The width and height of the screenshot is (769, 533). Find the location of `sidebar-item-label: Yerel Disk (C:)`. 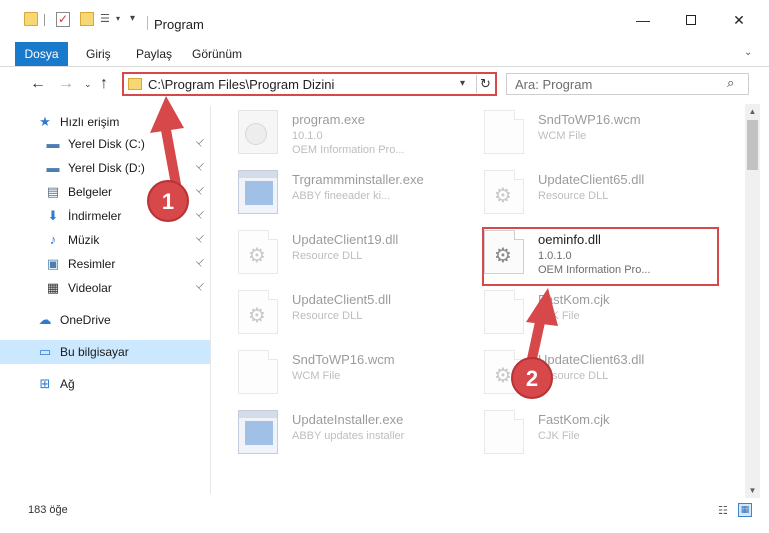

sidebar-item-label: Yerel Disk (C:) is located at coordinates (106, 144).